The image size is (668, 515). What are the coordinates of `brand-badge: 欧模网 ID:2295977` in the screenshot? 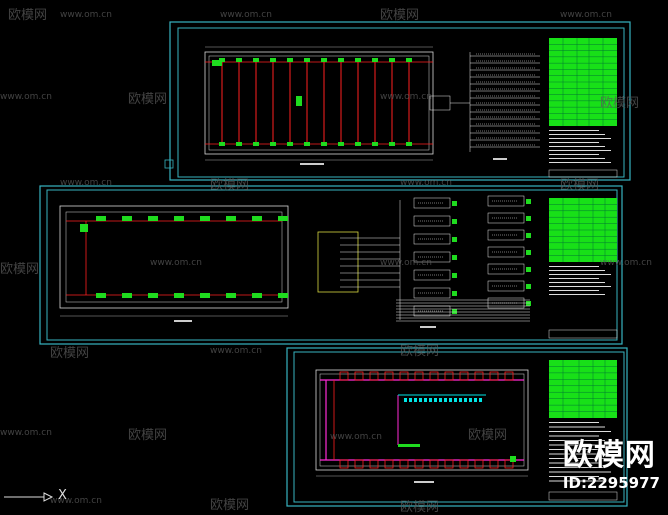 It's located at (611, 465).